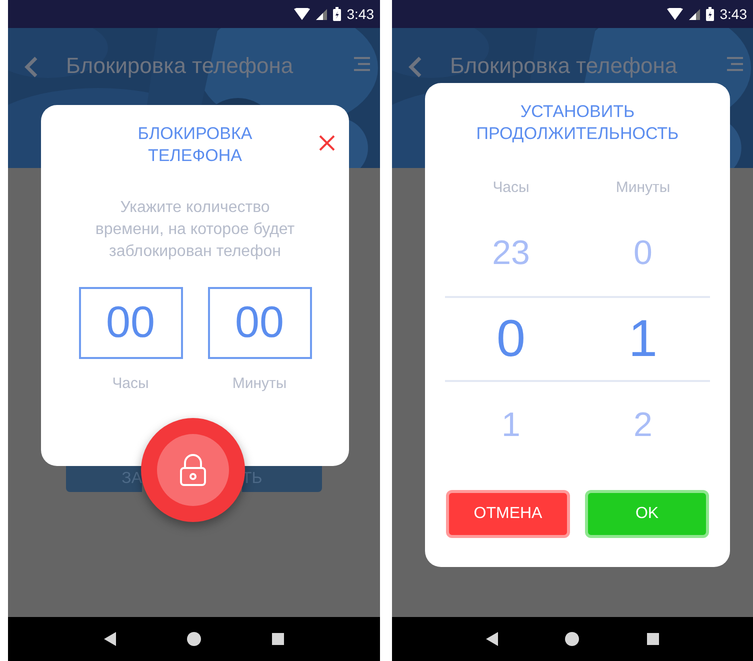  I want to click on picker-value: 23, so click(511, 253).